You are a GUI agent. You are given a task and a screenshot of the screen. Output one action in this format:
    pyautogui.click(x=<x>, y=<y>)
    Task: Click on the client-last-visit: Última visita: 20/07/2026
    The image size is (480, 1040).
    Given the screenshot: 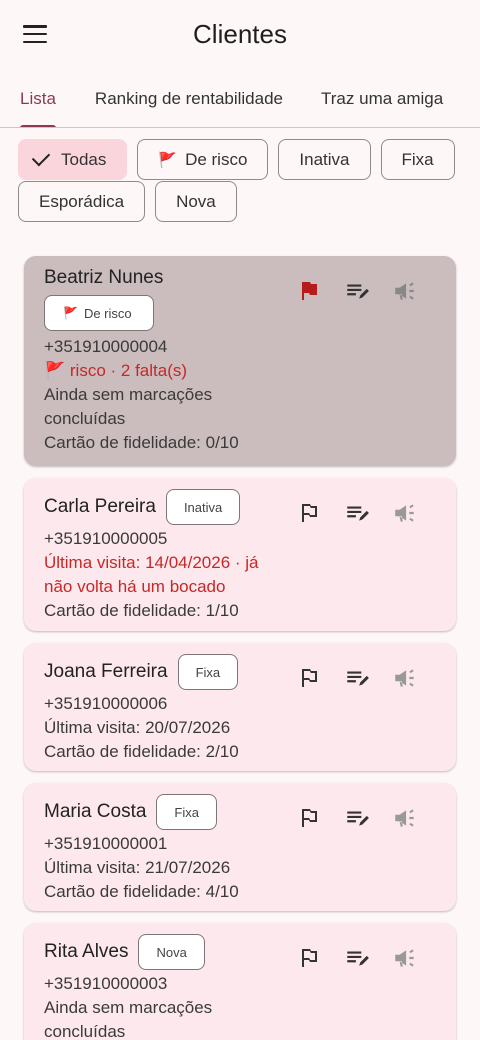 What is the action you would take?
    pyautogui.click(x=137, y=727)
    